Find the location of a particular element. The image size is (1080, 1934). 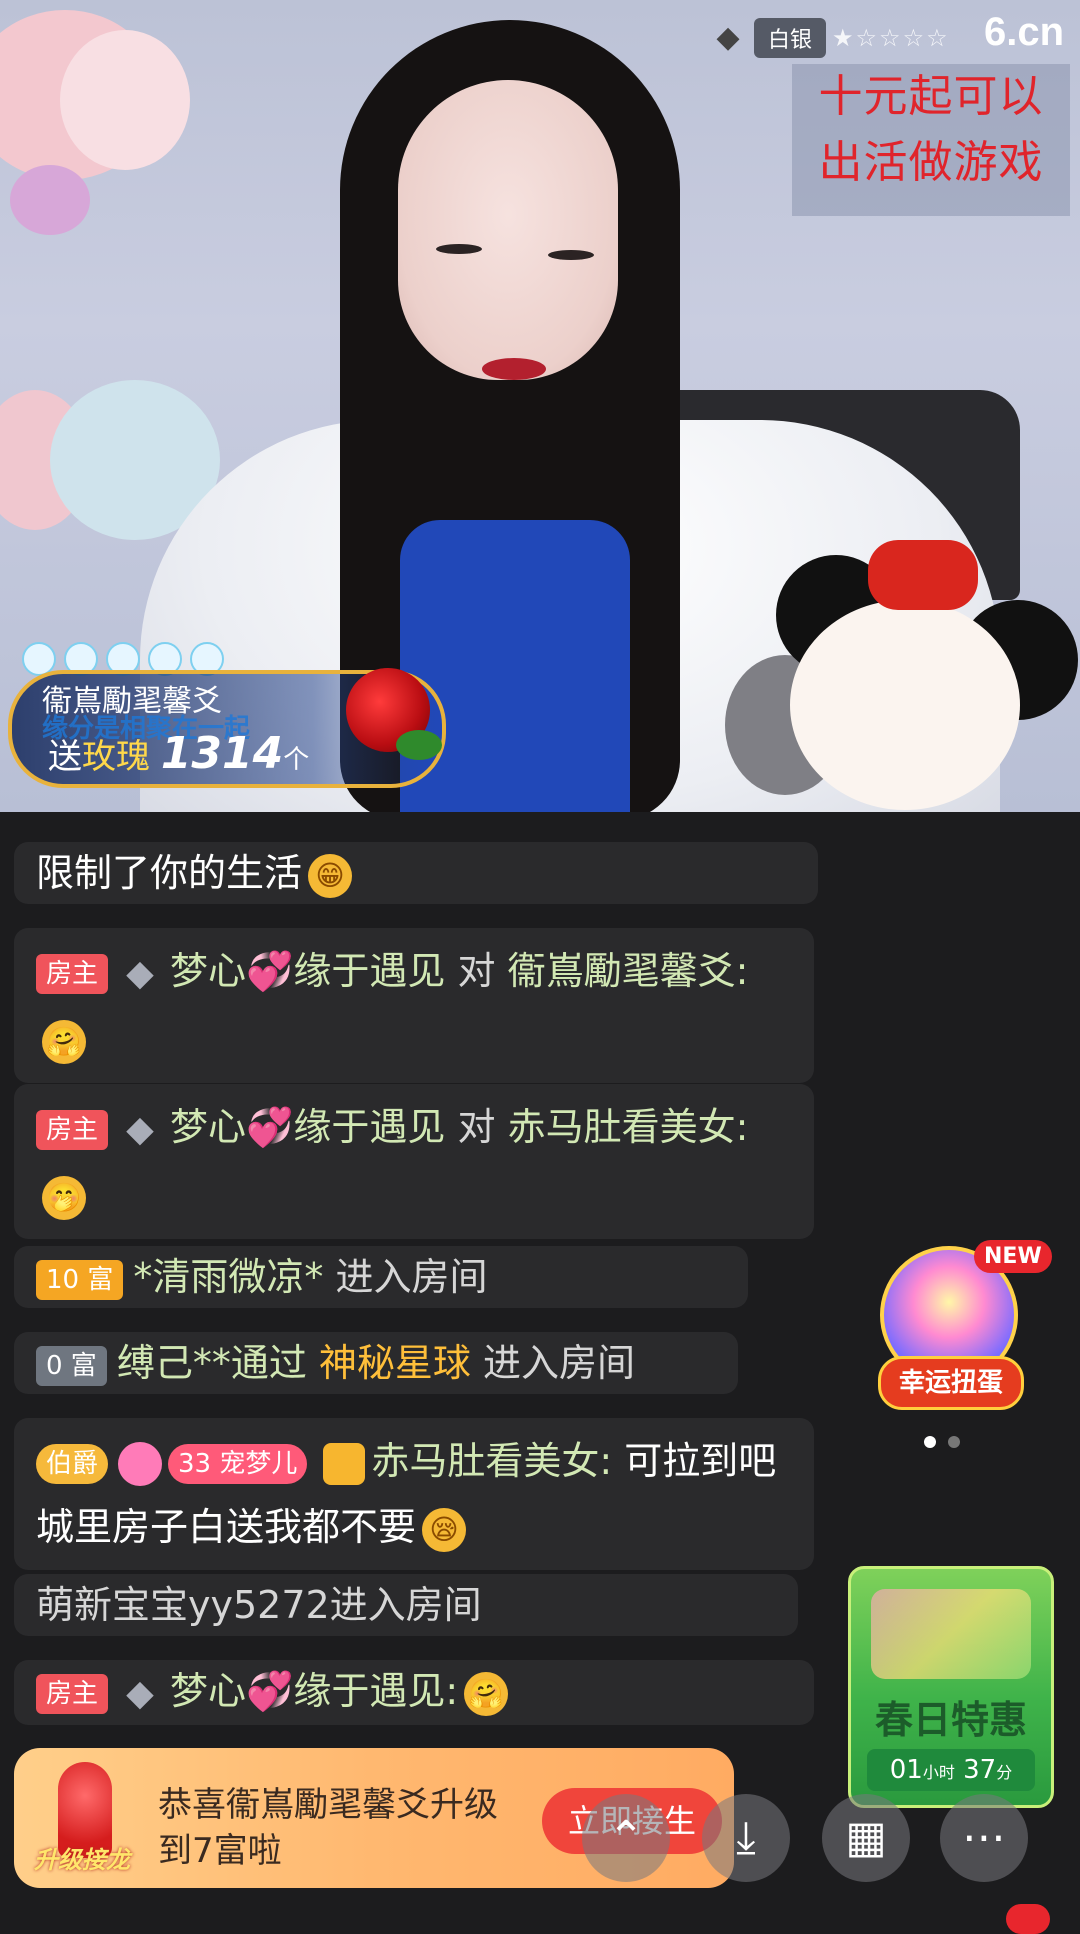

chat-message: 10 富 *清雨微凉* 进入房间 is located at coordinates (381, 1277).